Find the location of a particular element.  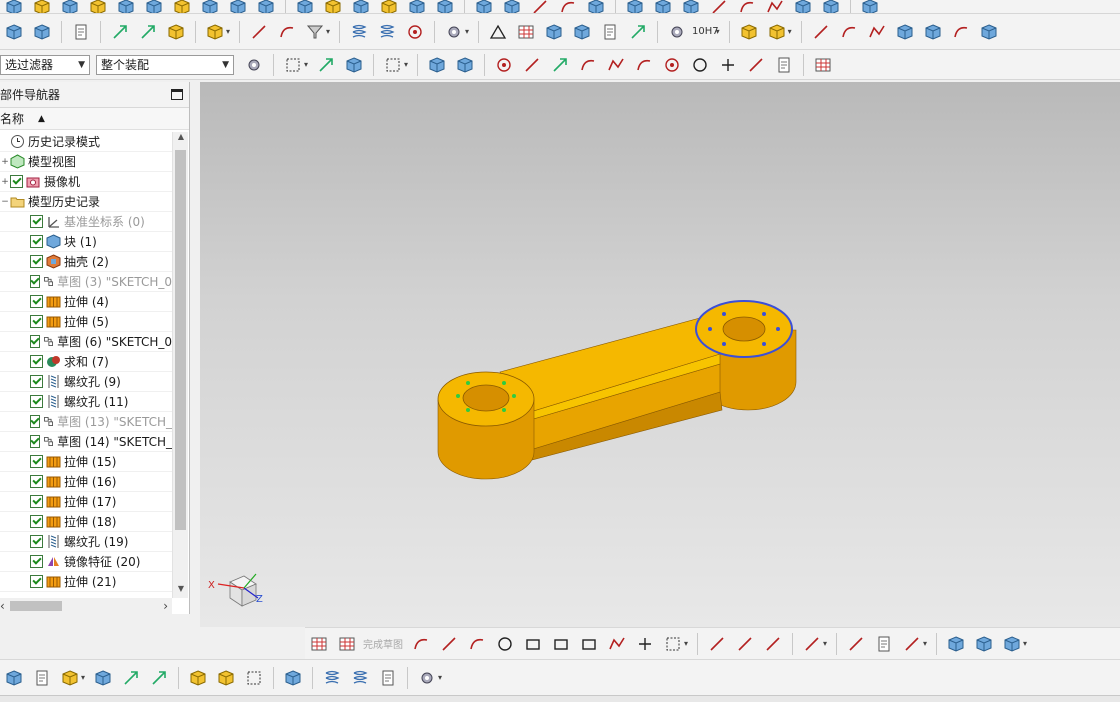

scroll-right-icon: › is located at coordinates (165, 606).